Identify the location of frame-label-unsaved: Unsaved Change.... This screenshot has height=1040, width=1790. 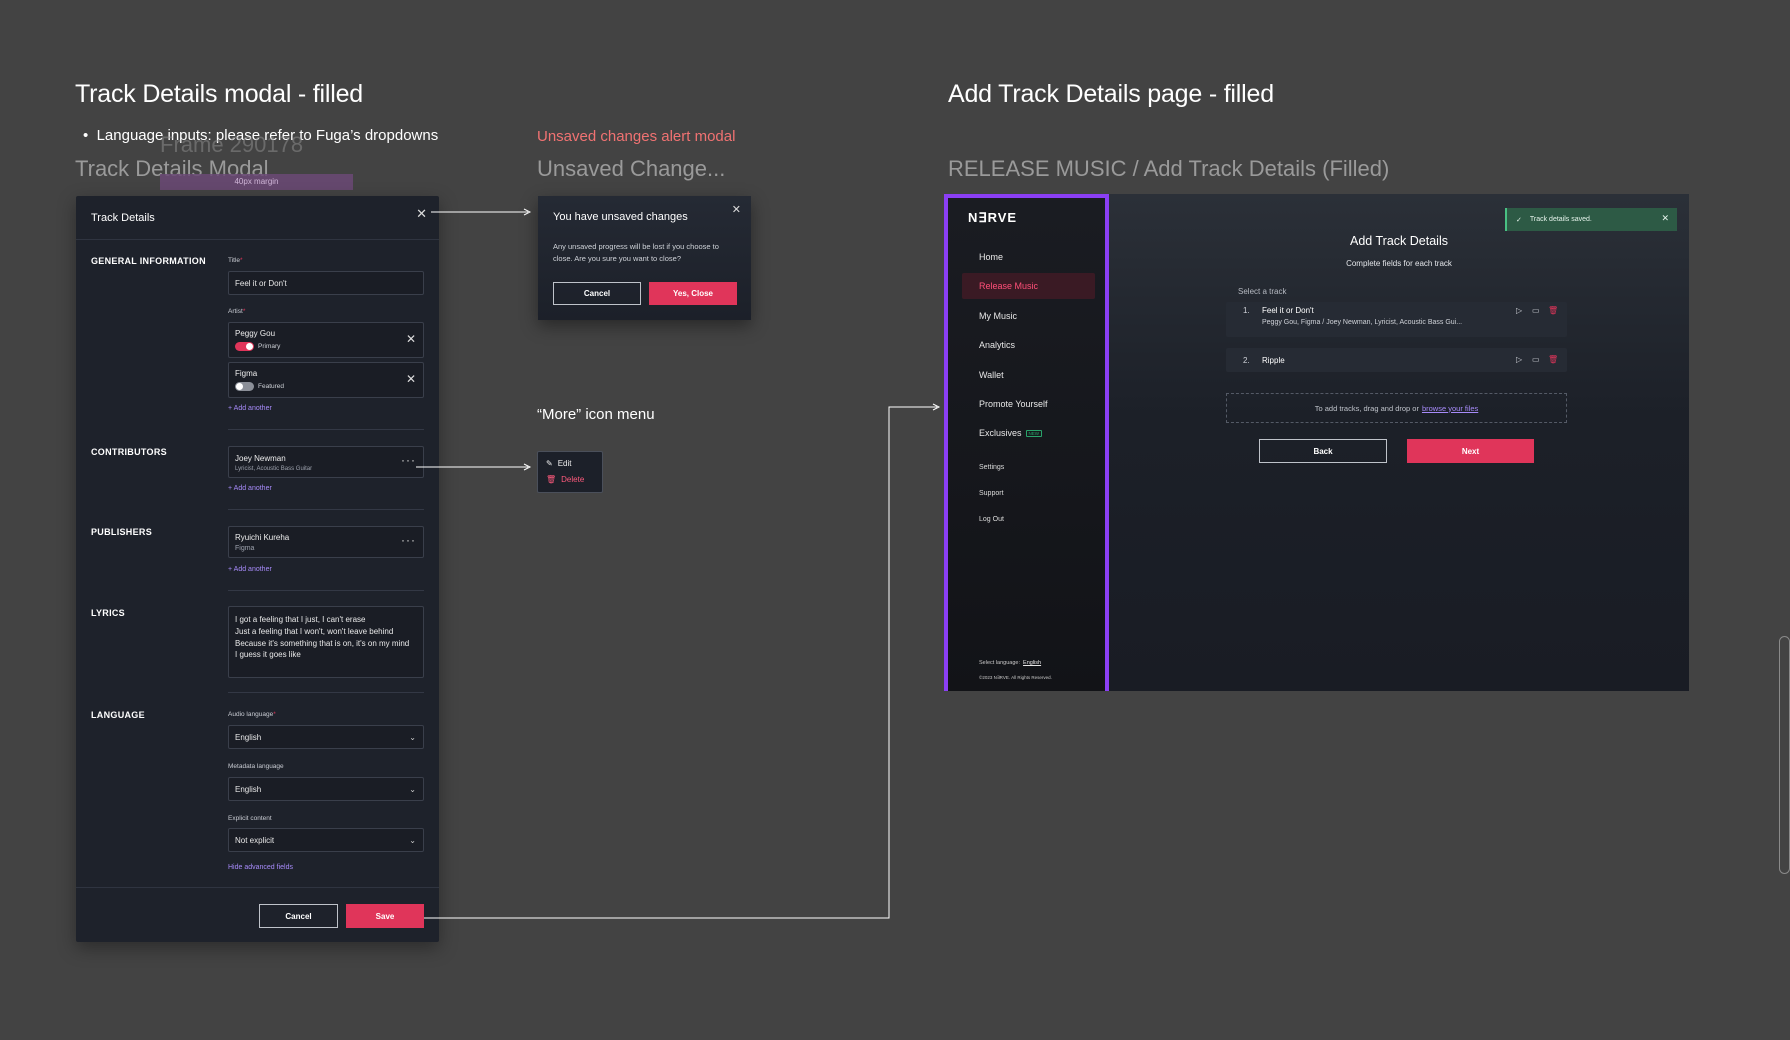
(631, 168).